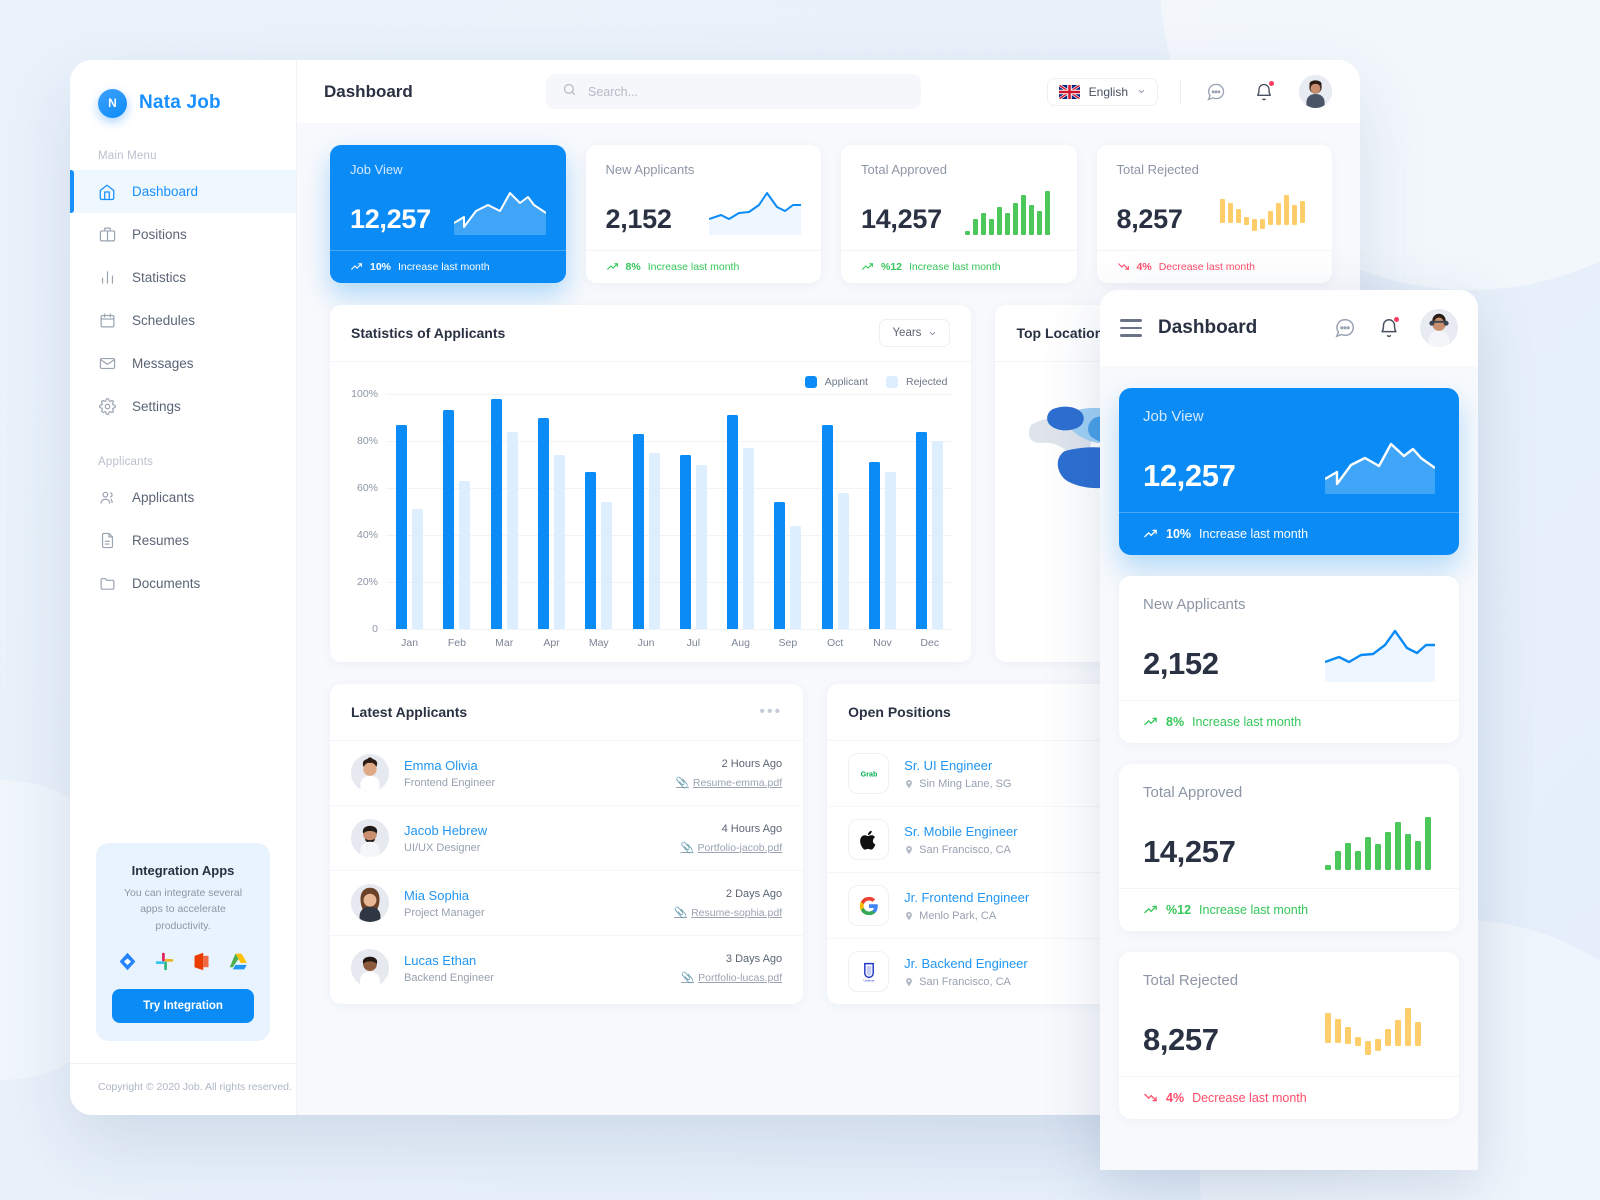  What do you see at coordinates (1289, 909) in the screenshot?
I see `mobile-card-delta: %12 Increase last month` at bounding box center [1289, 909].